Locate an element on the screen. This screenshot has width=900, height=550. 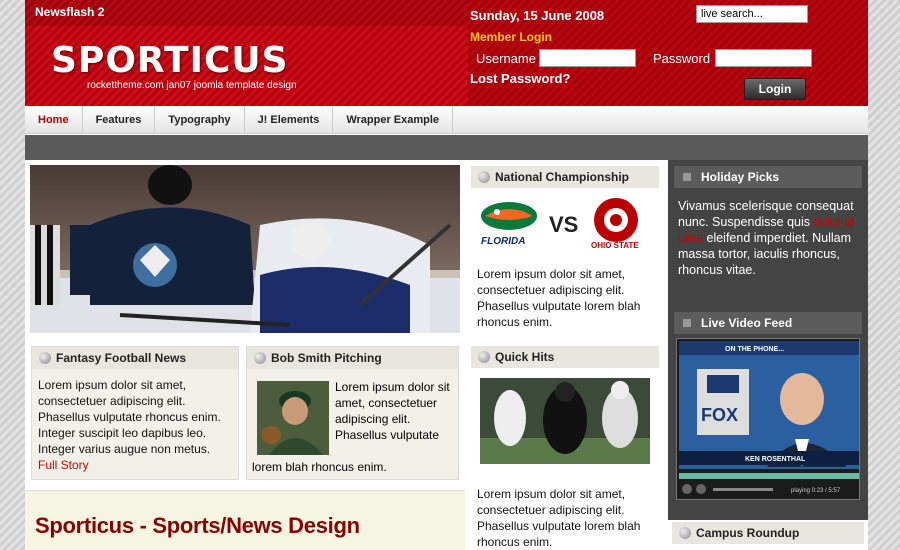
bob-title-text: Bob Smith Pitching is located at coordinates (326, 358).